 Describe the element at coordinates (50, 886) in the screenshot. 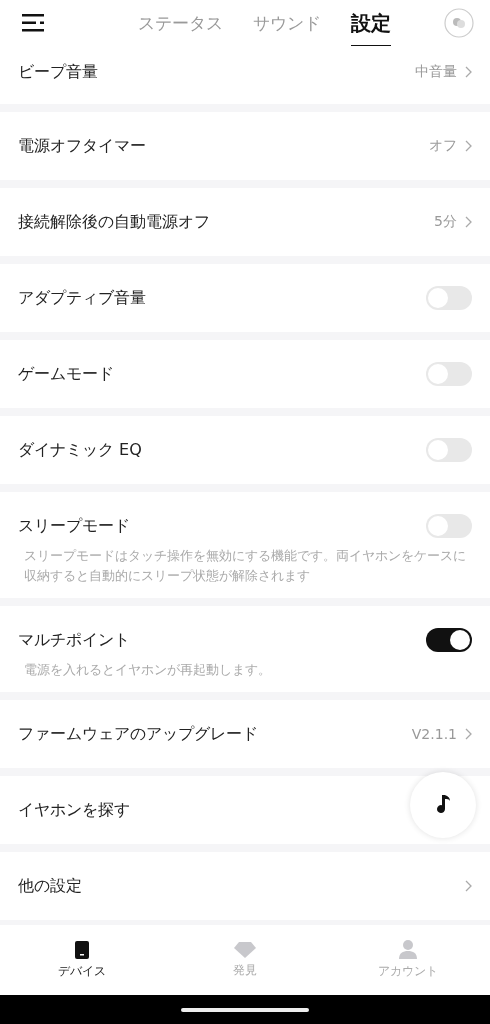

I see `setting-label: 他の設定` at that location.